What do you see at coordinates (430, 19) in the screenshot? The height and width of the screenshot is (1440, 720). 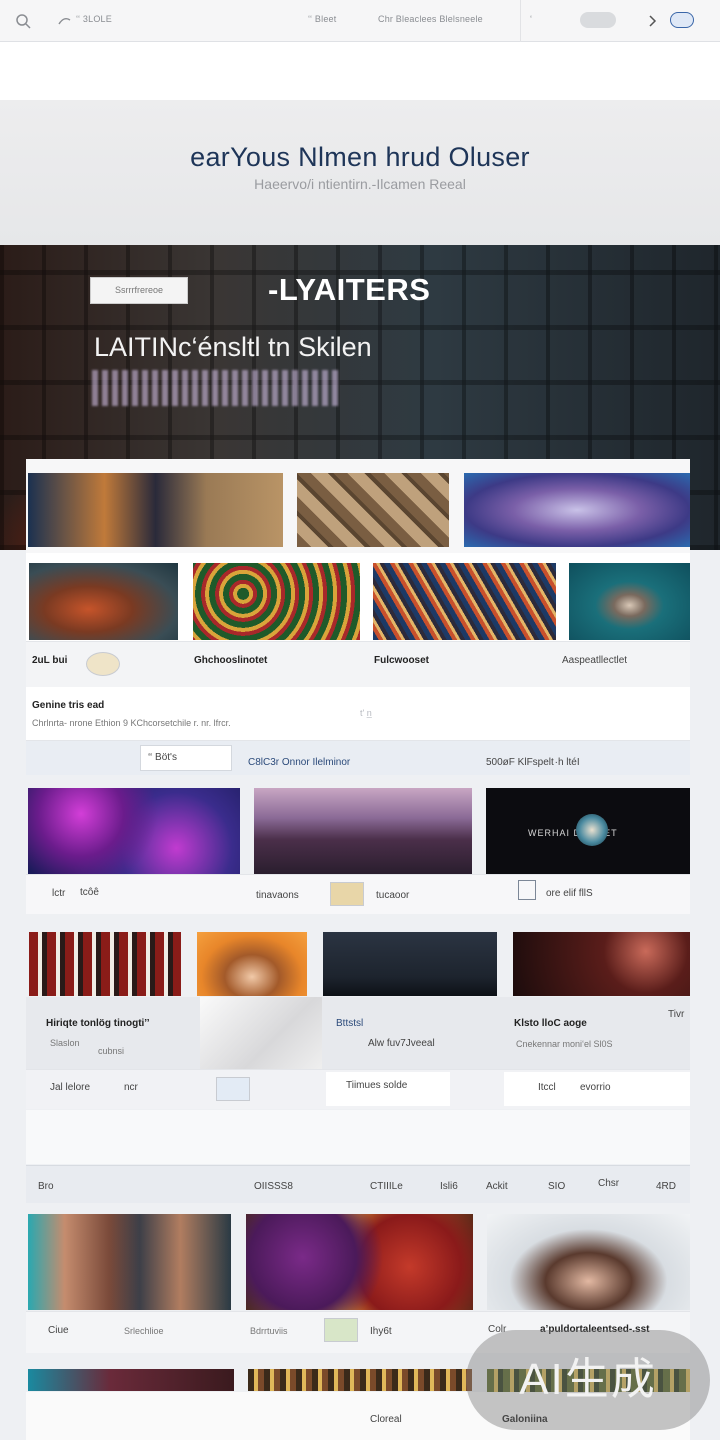 I see `toolbar-label-mid2: Chr Bleaclees Blelsneele` at bounding box center [430, 19].